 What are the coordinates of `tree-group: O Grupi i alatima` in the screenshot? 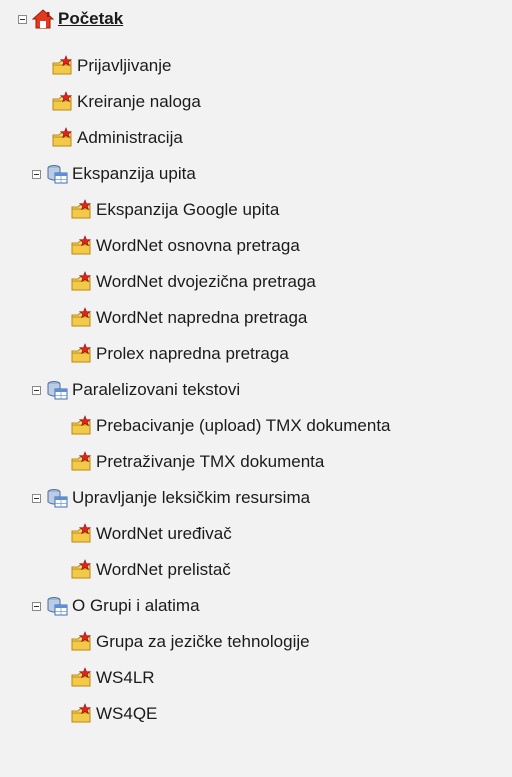 It's located at (116, 606).